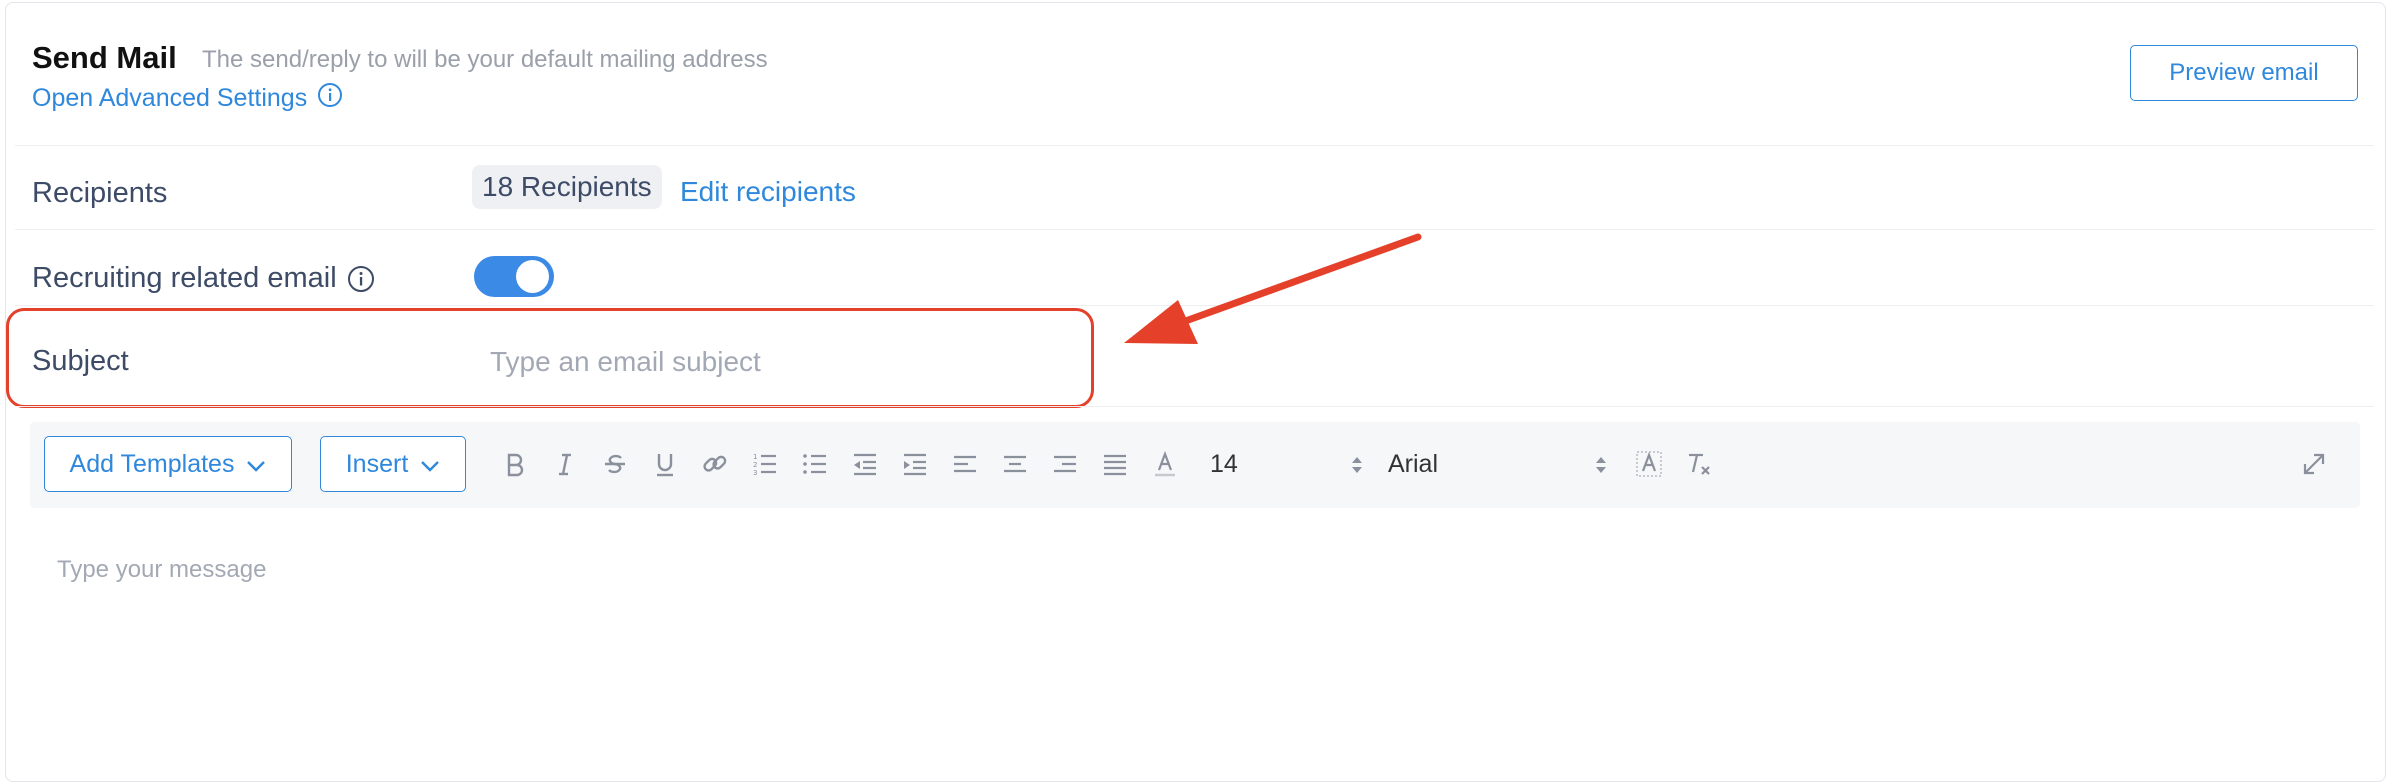  Describe the element at coordinates (2244, 73) in the screenshot. I see `preview-email-button: Preview email` at that location.